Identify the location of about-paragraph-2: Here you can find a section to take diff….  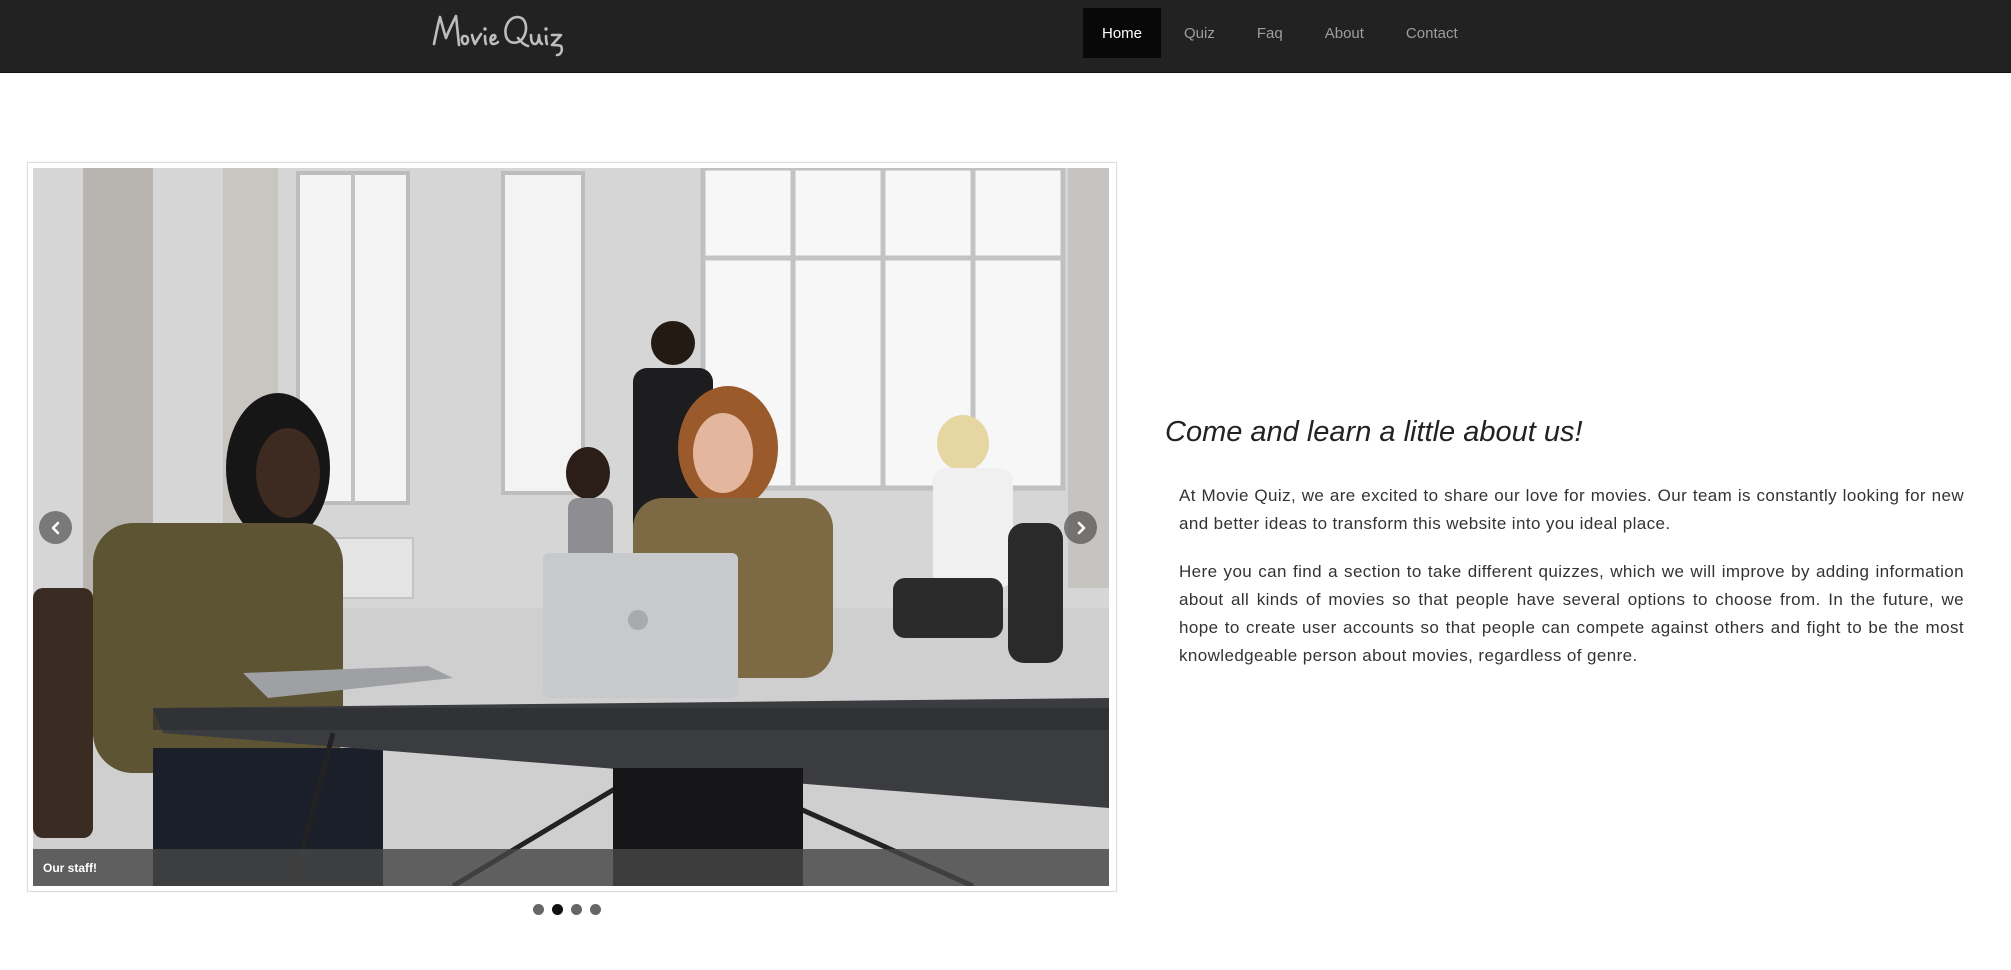
(1571, 613).